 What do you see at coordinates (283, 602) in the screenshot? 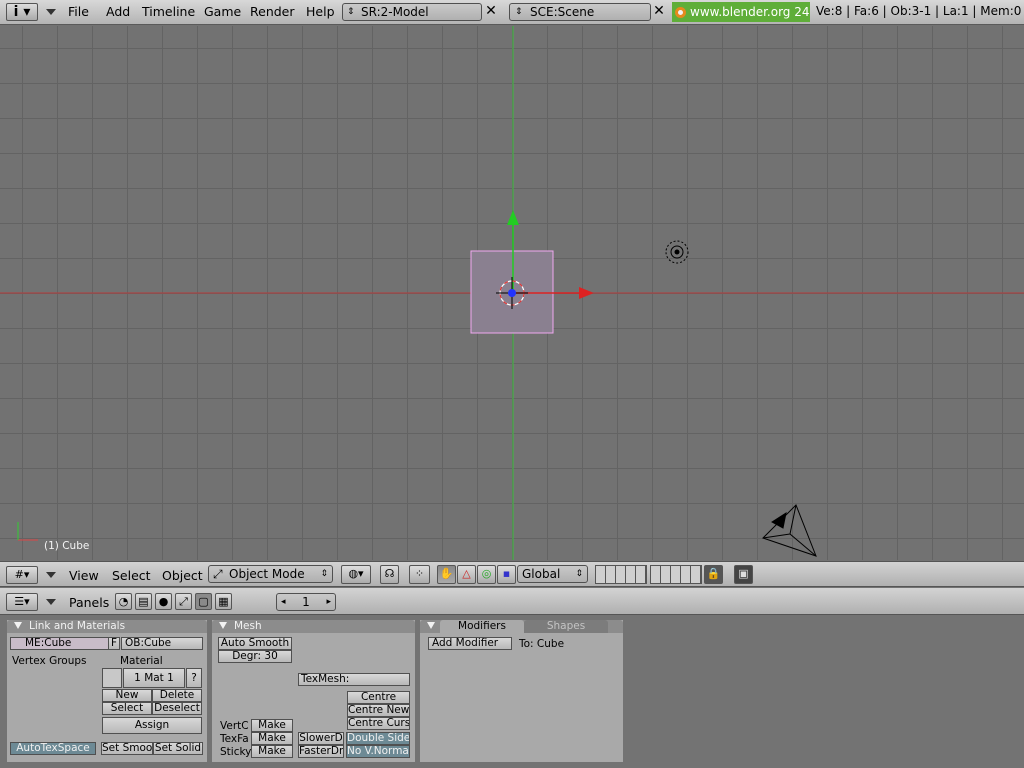
I see `arrow-left-icon: ◂` at bounding box center [283, 602].